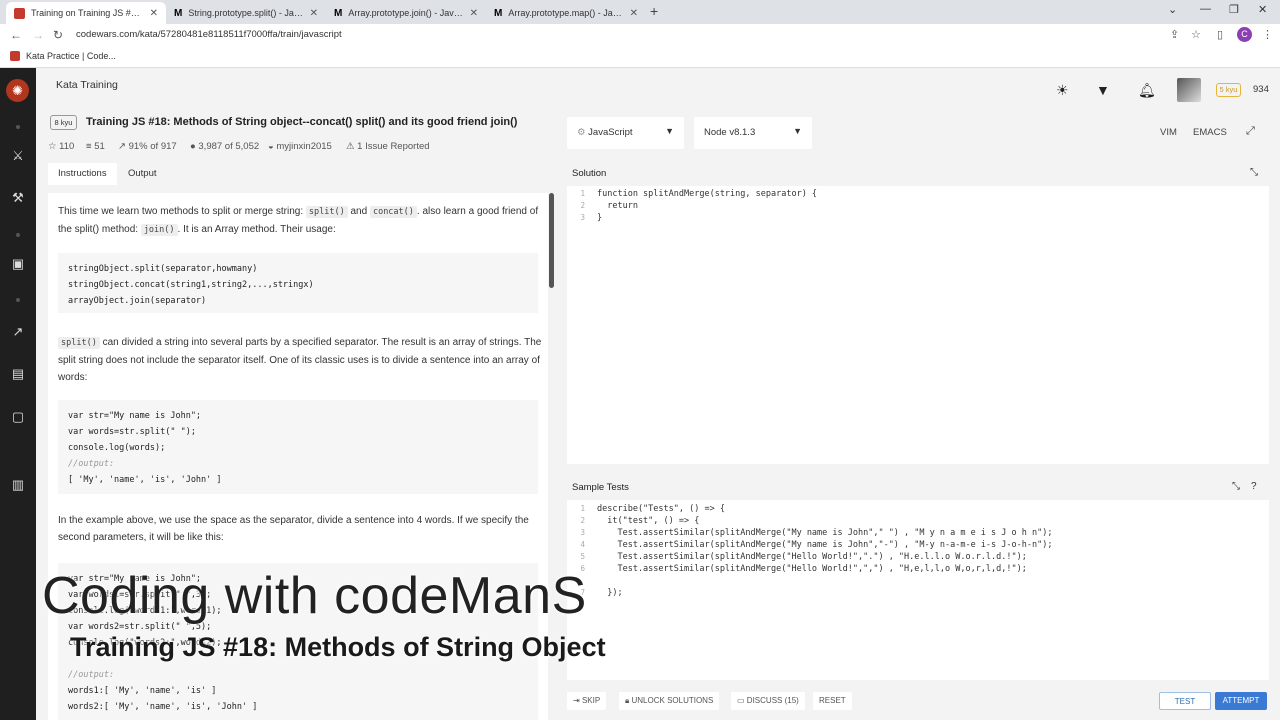  I want to click on practice-icon: ⚒, so click(18, 198).